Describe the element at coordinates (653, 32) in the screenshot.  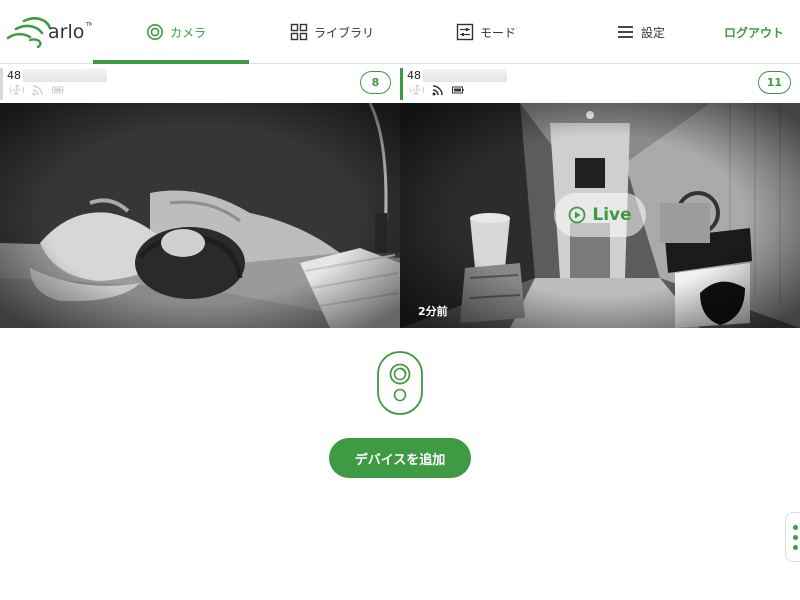
I see `nav-tab-settings-label: 設定` at that location.